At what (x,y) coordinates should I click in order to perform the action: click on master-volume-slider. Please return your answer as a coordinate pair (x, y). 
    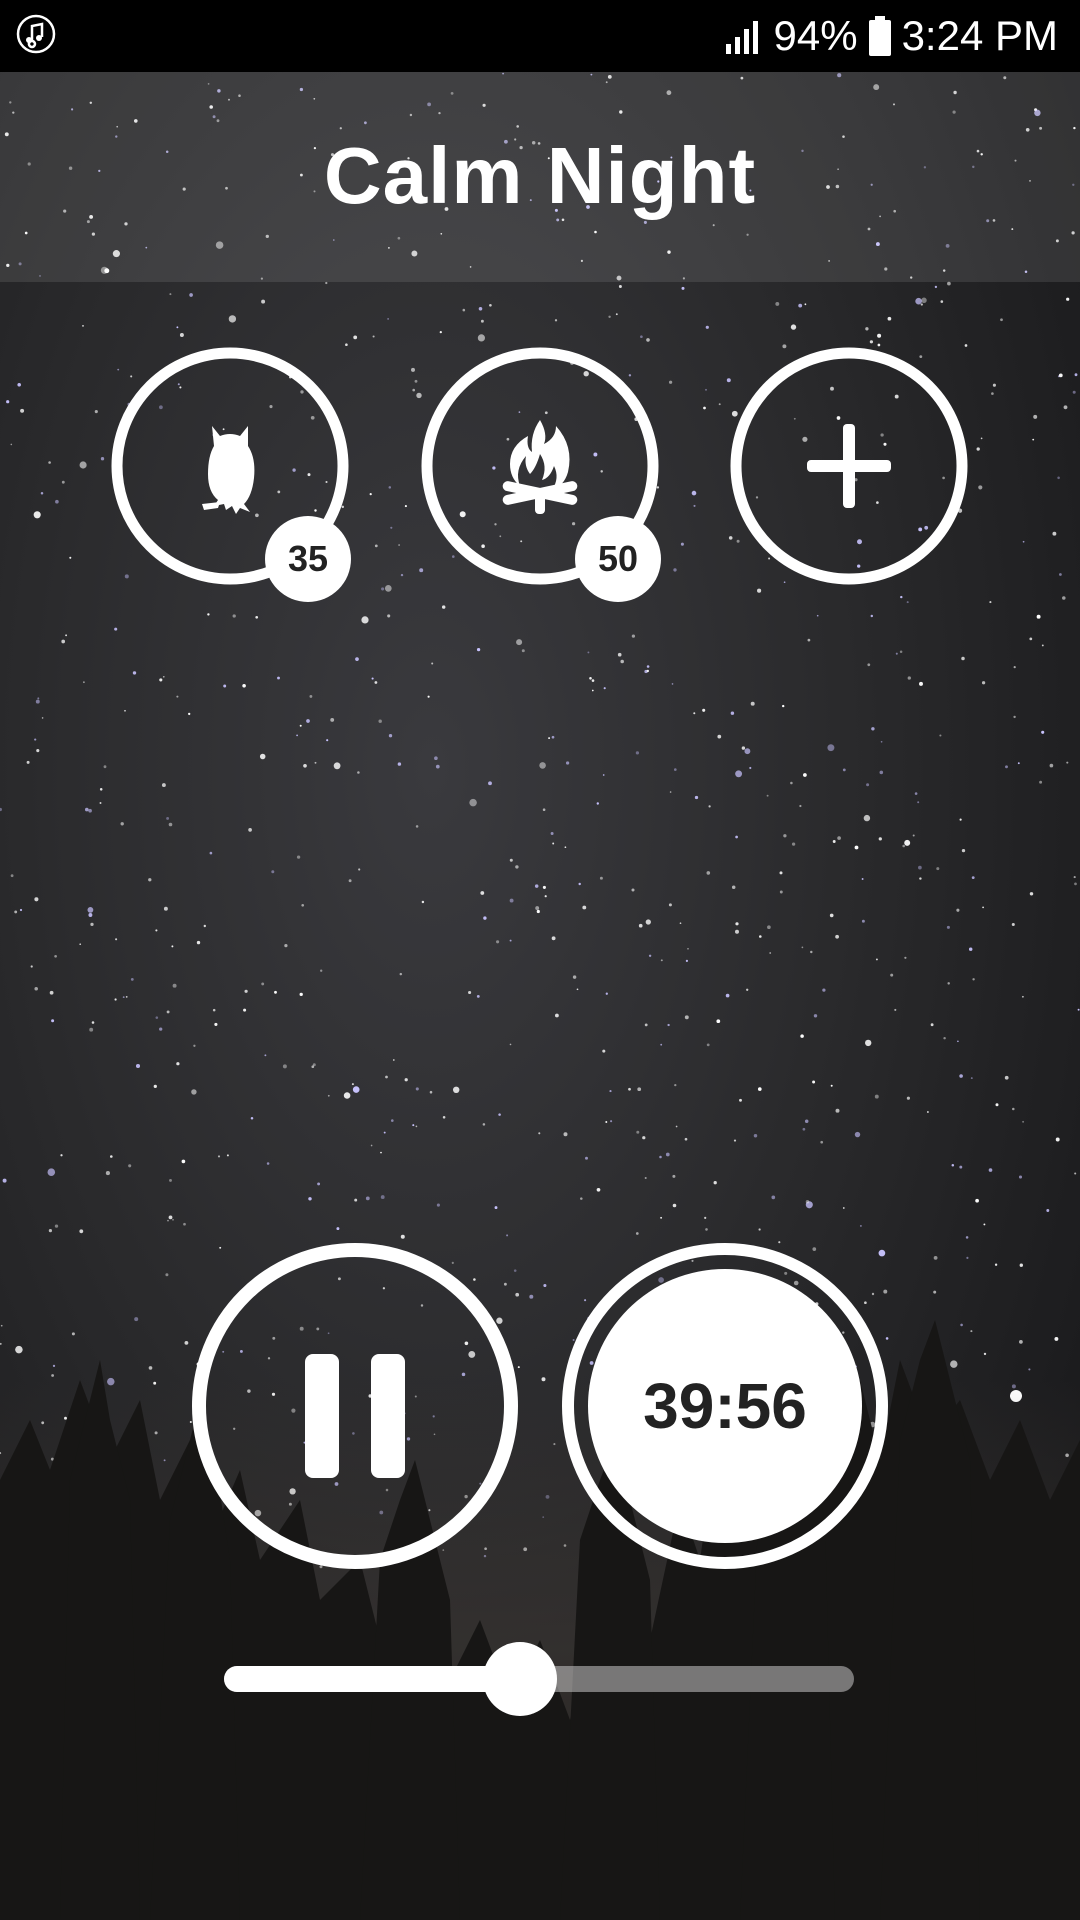
    Looking at the image, I should click on (539, 1679).